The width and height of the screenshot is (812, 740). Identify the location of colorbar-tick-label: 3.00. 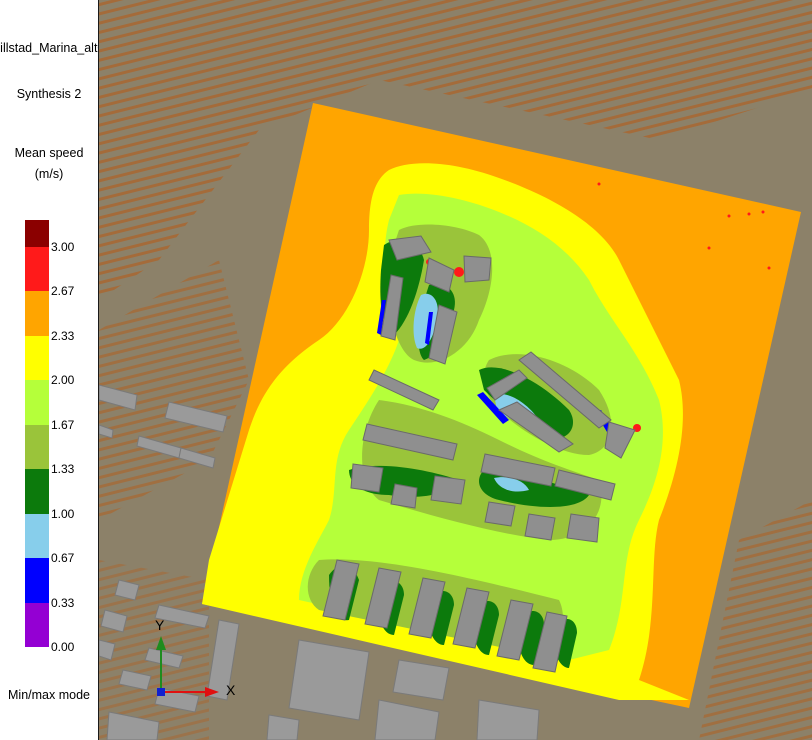
(63, 247).